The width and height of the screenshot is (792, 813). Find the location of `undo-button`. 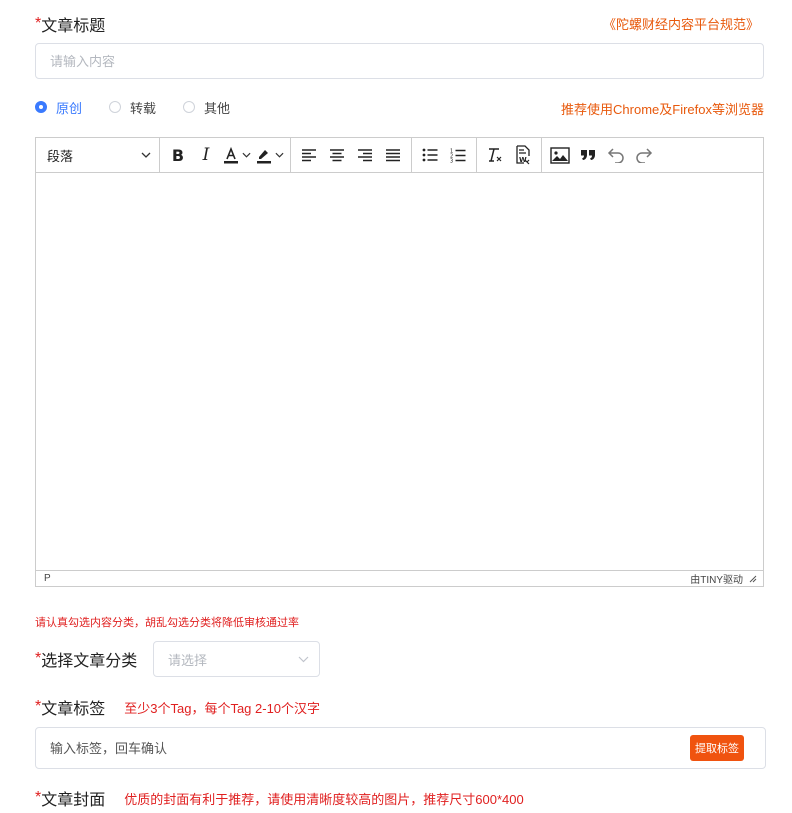

undo-button is located at coordinates (616, 155).